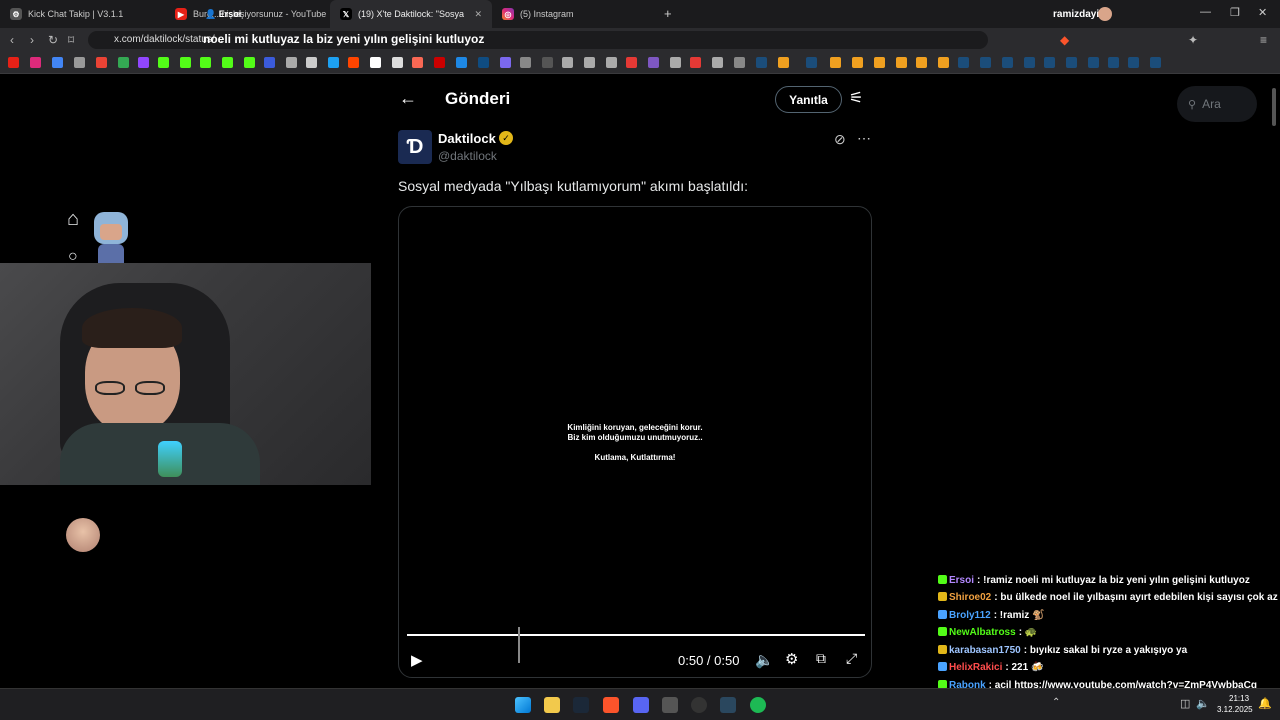 This screenshot has height=720, width=1280. Describe the element at coordinates (1235, 12) in the screenshot. I see `maximize-button: ❐` at that location.